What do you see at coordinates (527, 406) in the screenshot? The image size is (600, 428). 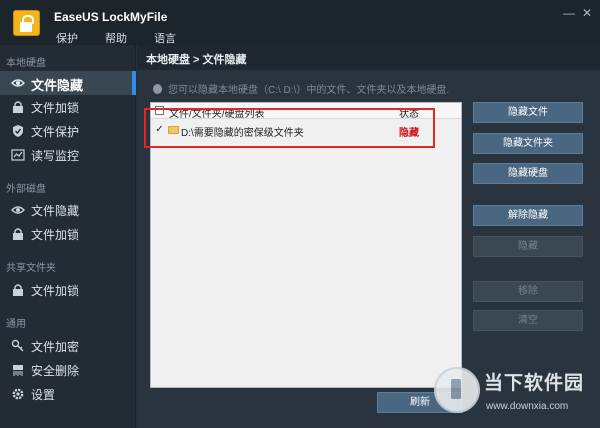 I see `watermark-url: www.downxia.com` at bounding box center [527, 406].